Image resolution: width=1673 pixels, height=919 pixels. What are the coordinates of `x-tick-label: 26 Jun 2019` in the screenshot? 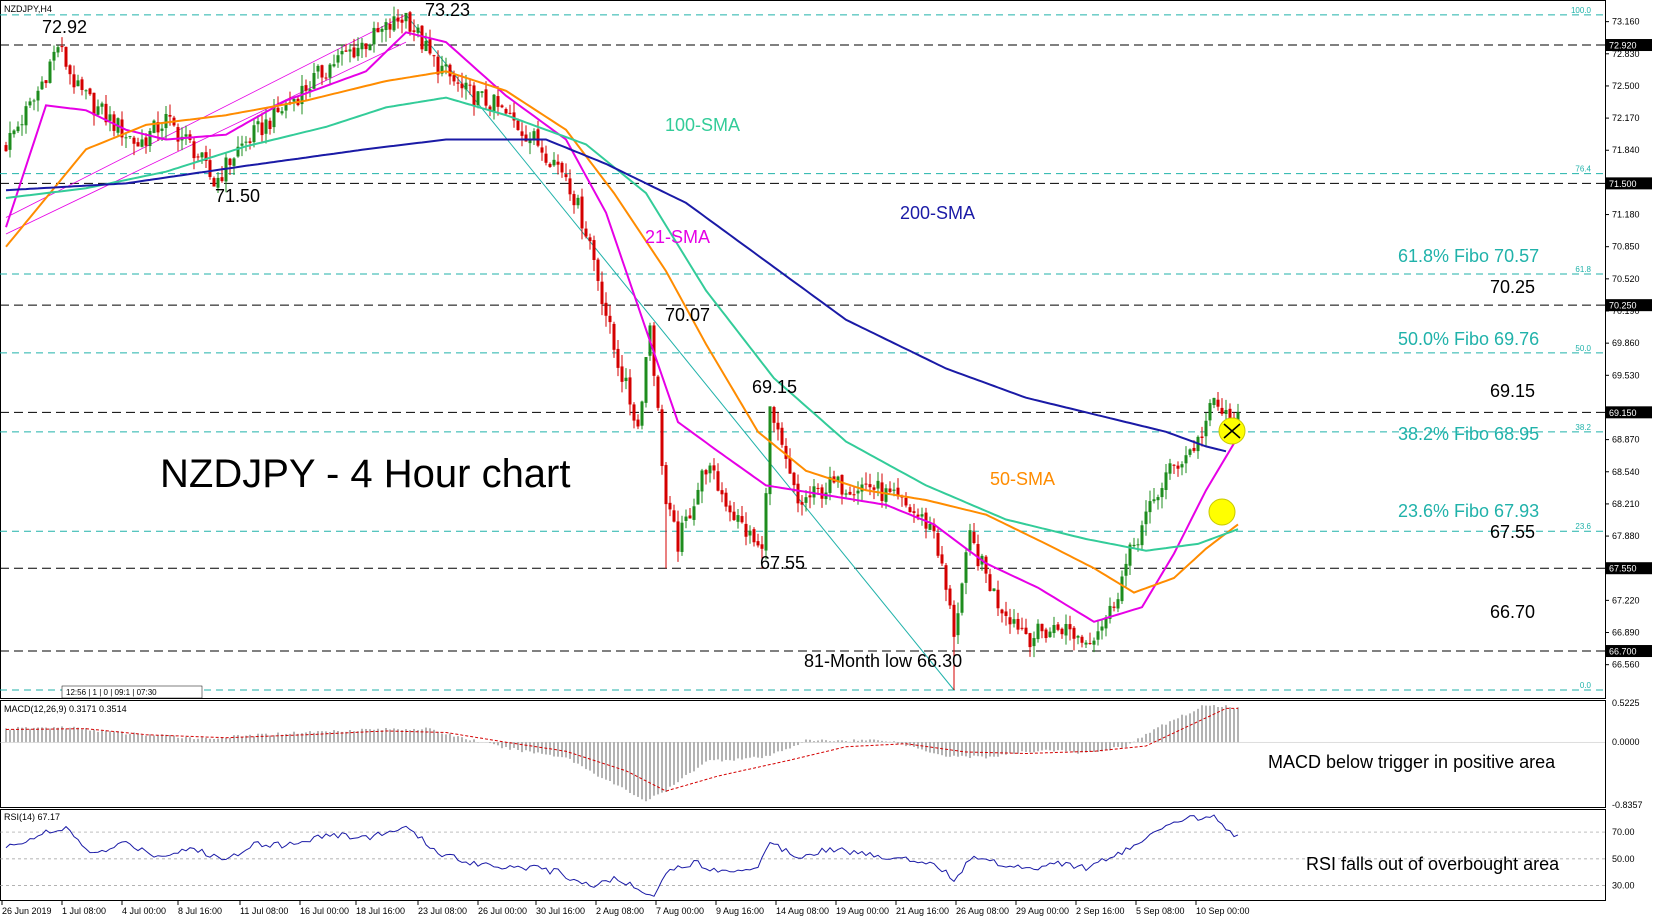 It's located at (27, 911).